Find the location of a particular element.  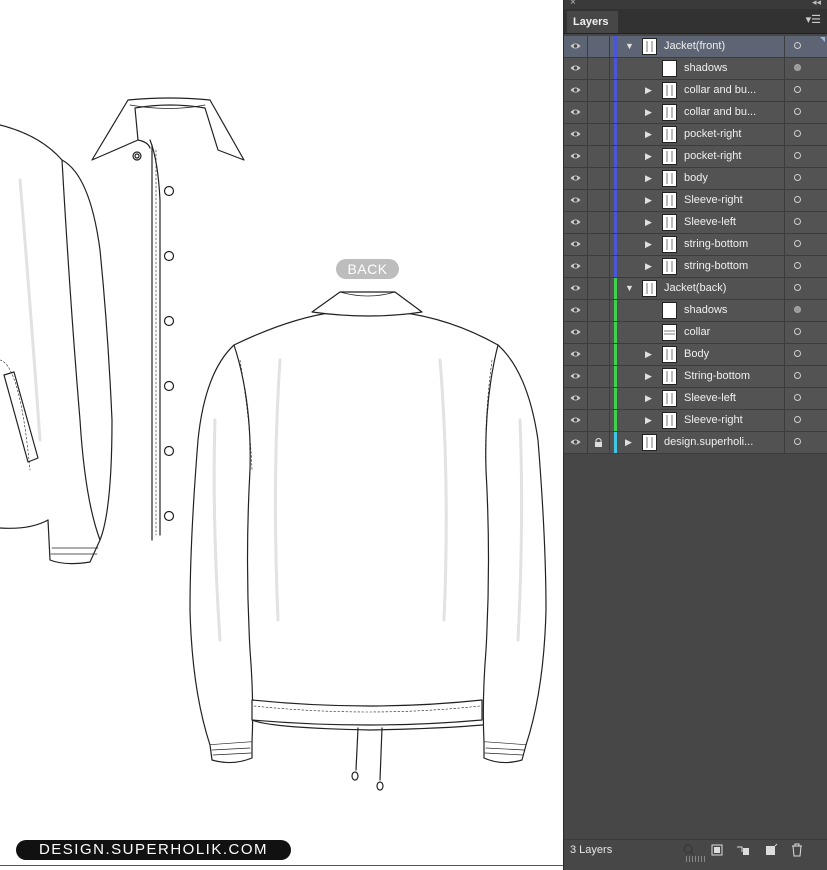

layer-name: String-bottom is located at coordinates (717, 376).